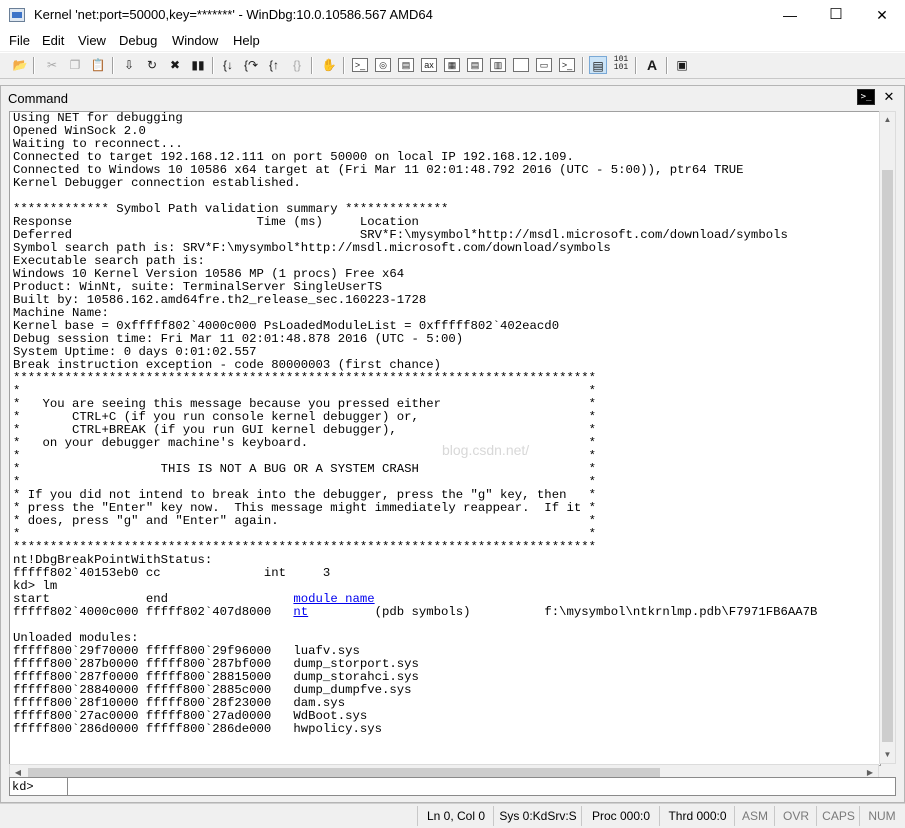  Describe the element at coordinates (567, 65) in the screenshot. I see `source-mode-icon: >_` at that location.